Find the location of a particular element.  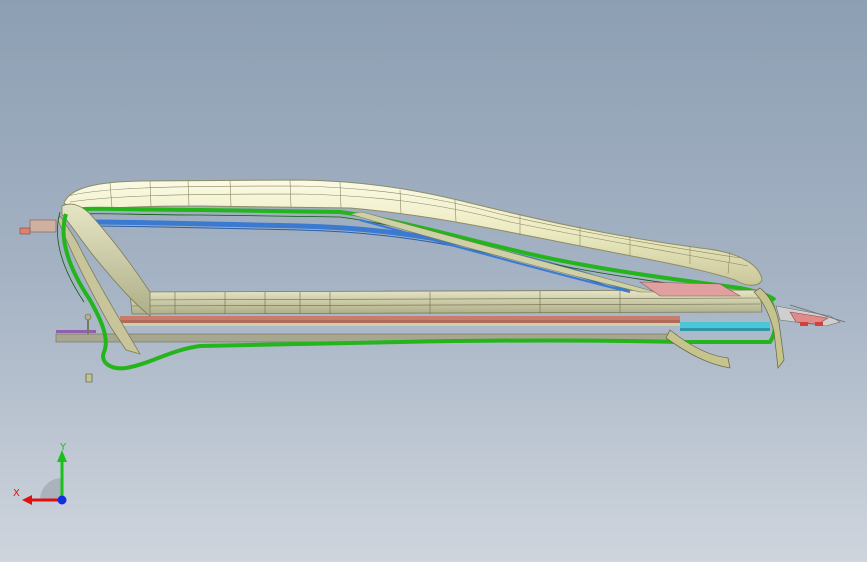

left-end-bracket is located at coordinates (56, 301).